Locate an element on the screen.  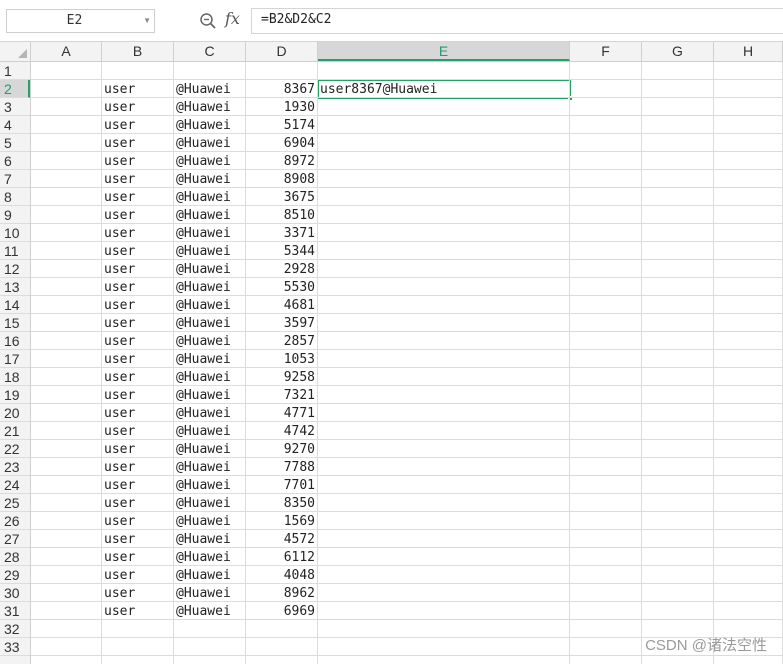
cell-c18: @Huawei is located at coordinates (209, 377).